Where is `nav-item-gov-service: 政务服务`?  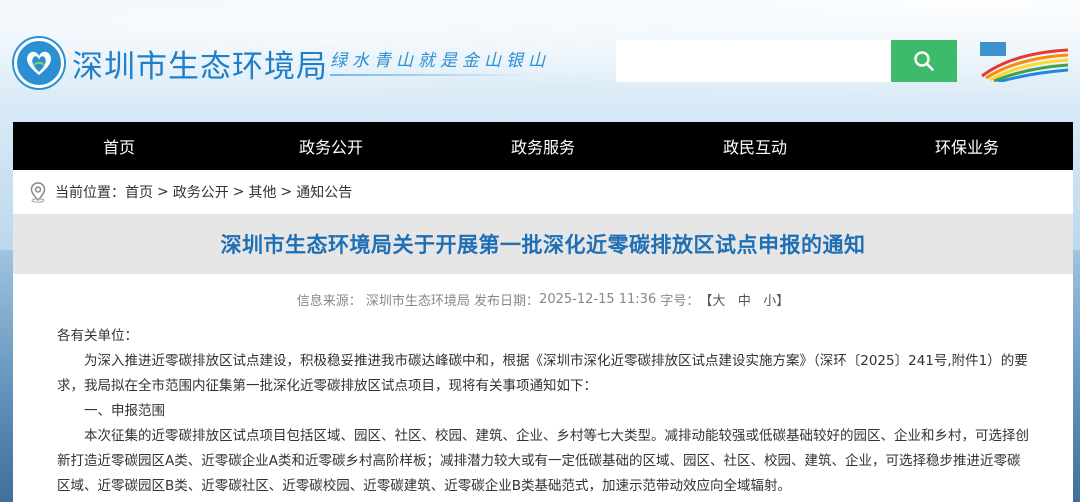 nav-item-gov-service: 政务服务 is located at coordinates (543, 146).